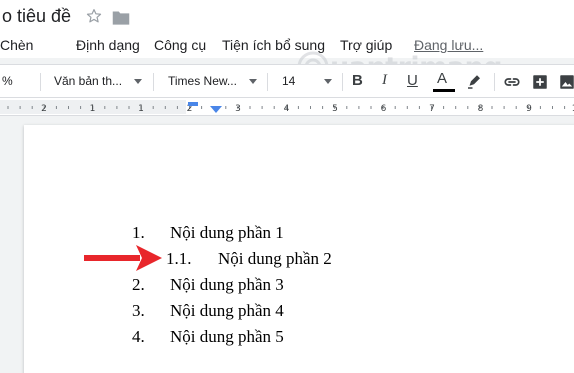 This screenshot has width=574, height=373. What do you see at coordinates (412, 80) in the screenshot?
I see `underline-button: U` at bounding box center [412, 80].